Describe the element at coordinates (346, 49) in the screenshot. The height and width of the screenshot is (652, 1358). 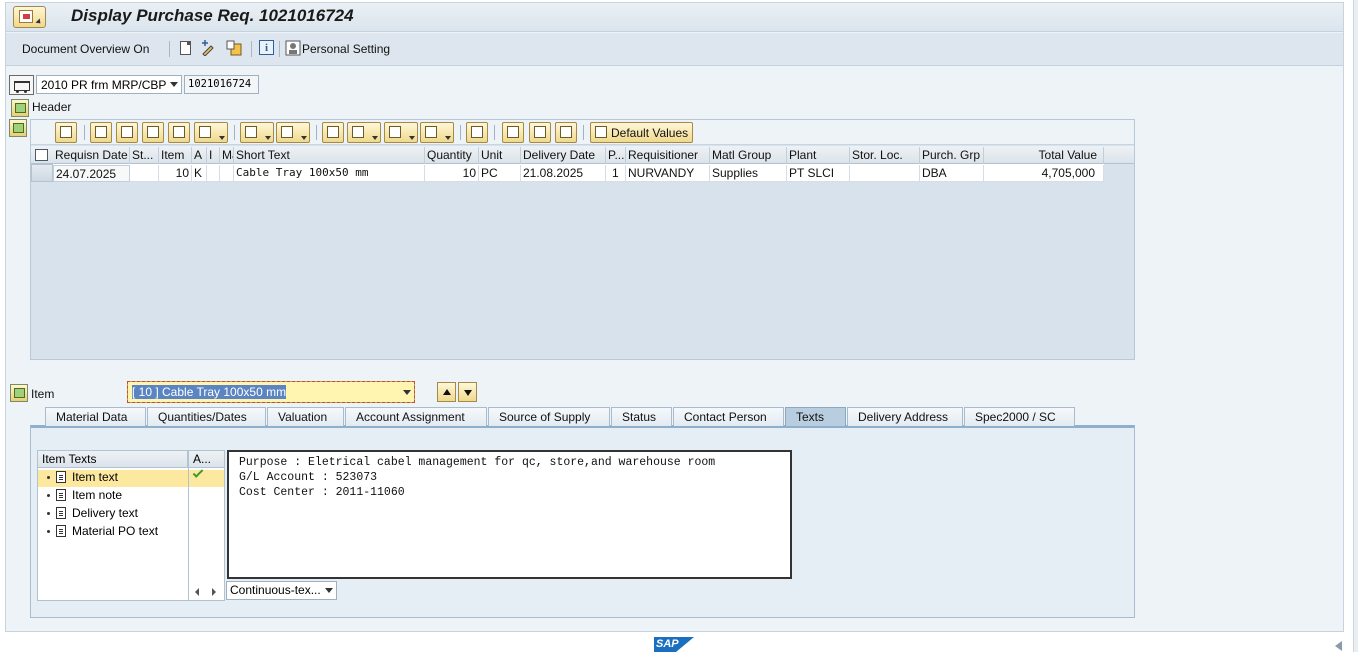
I see `personal-setting-button: Personal Setting` at that location.